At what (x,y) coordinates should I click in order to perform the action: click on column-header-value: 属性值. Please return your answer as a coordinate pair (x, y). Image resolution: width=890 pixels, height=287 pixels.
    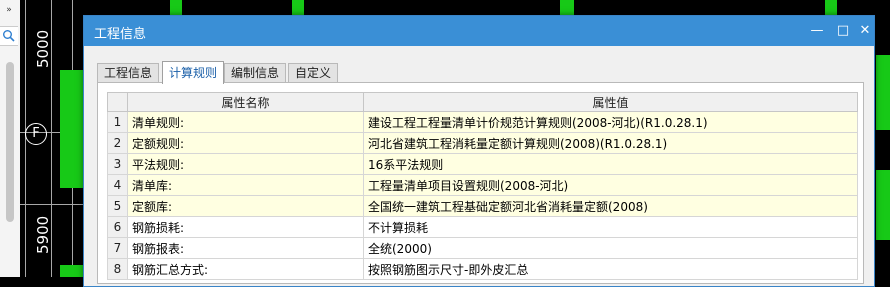
    Looking at the image, I should click on (610, 102).